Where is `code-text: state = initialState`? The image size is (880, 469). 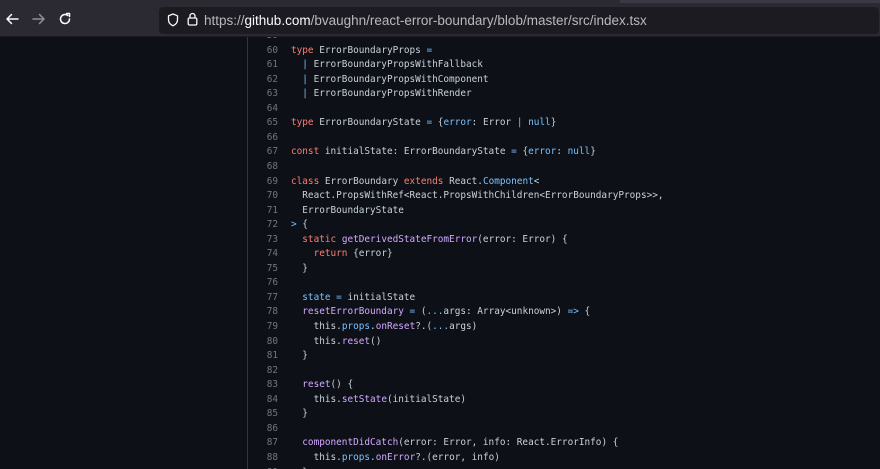 code-text: state = initialState is located at coordinates (353, 298).